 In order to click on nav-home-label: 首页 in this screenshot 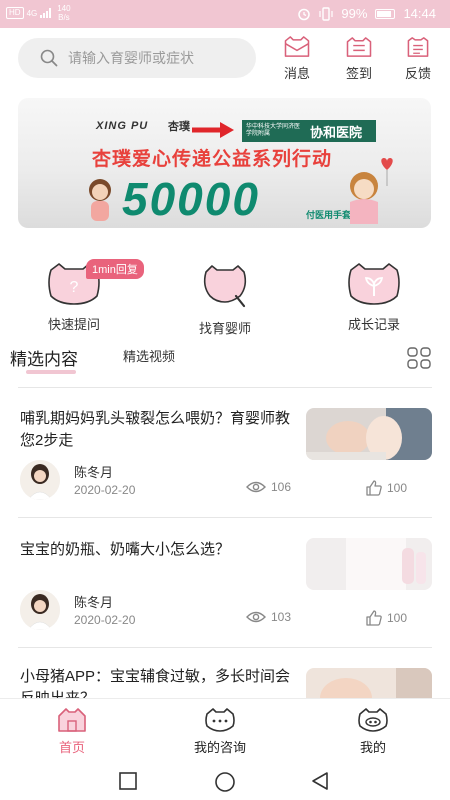, I will do `click(71, 747)`.